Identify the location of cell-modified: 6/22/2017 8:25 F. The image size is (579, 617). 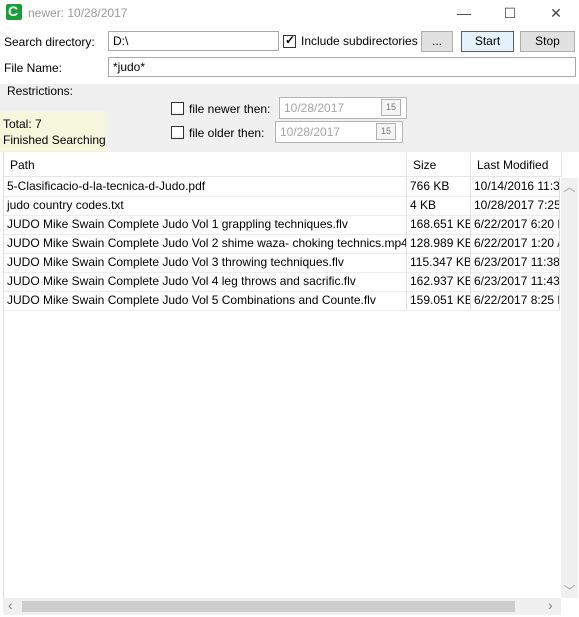
(515, 300).